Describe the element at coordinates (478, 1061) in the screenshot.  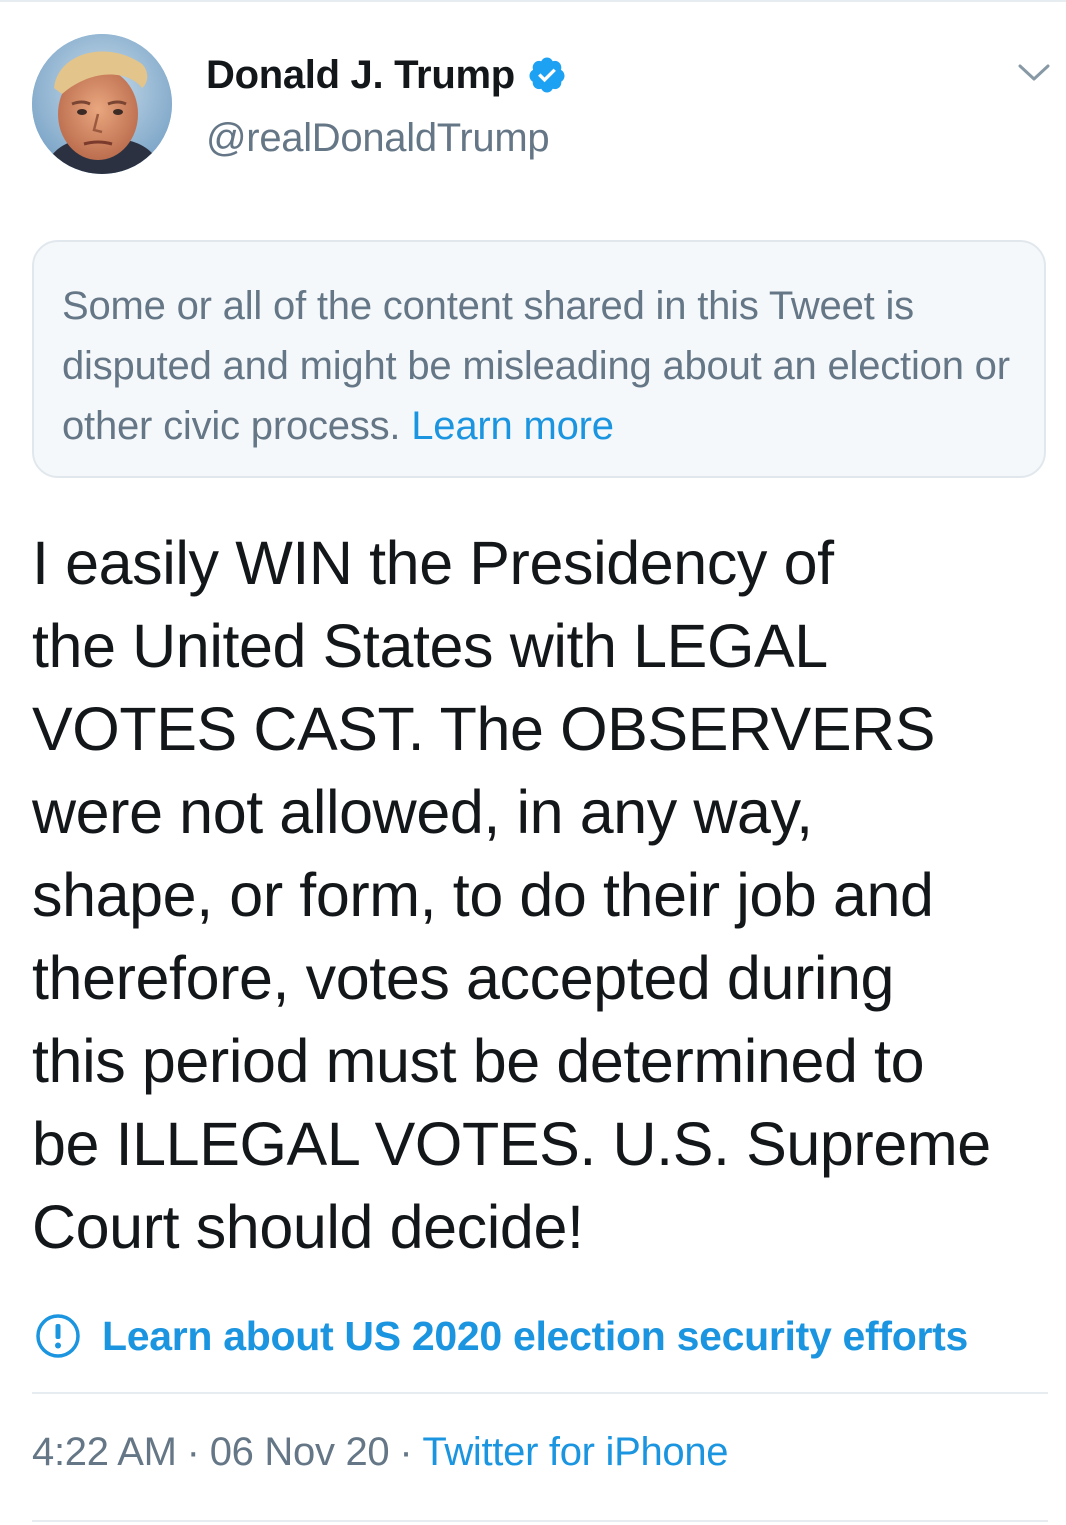
I see `tweet-body-line: this period must be determined to` at that location.